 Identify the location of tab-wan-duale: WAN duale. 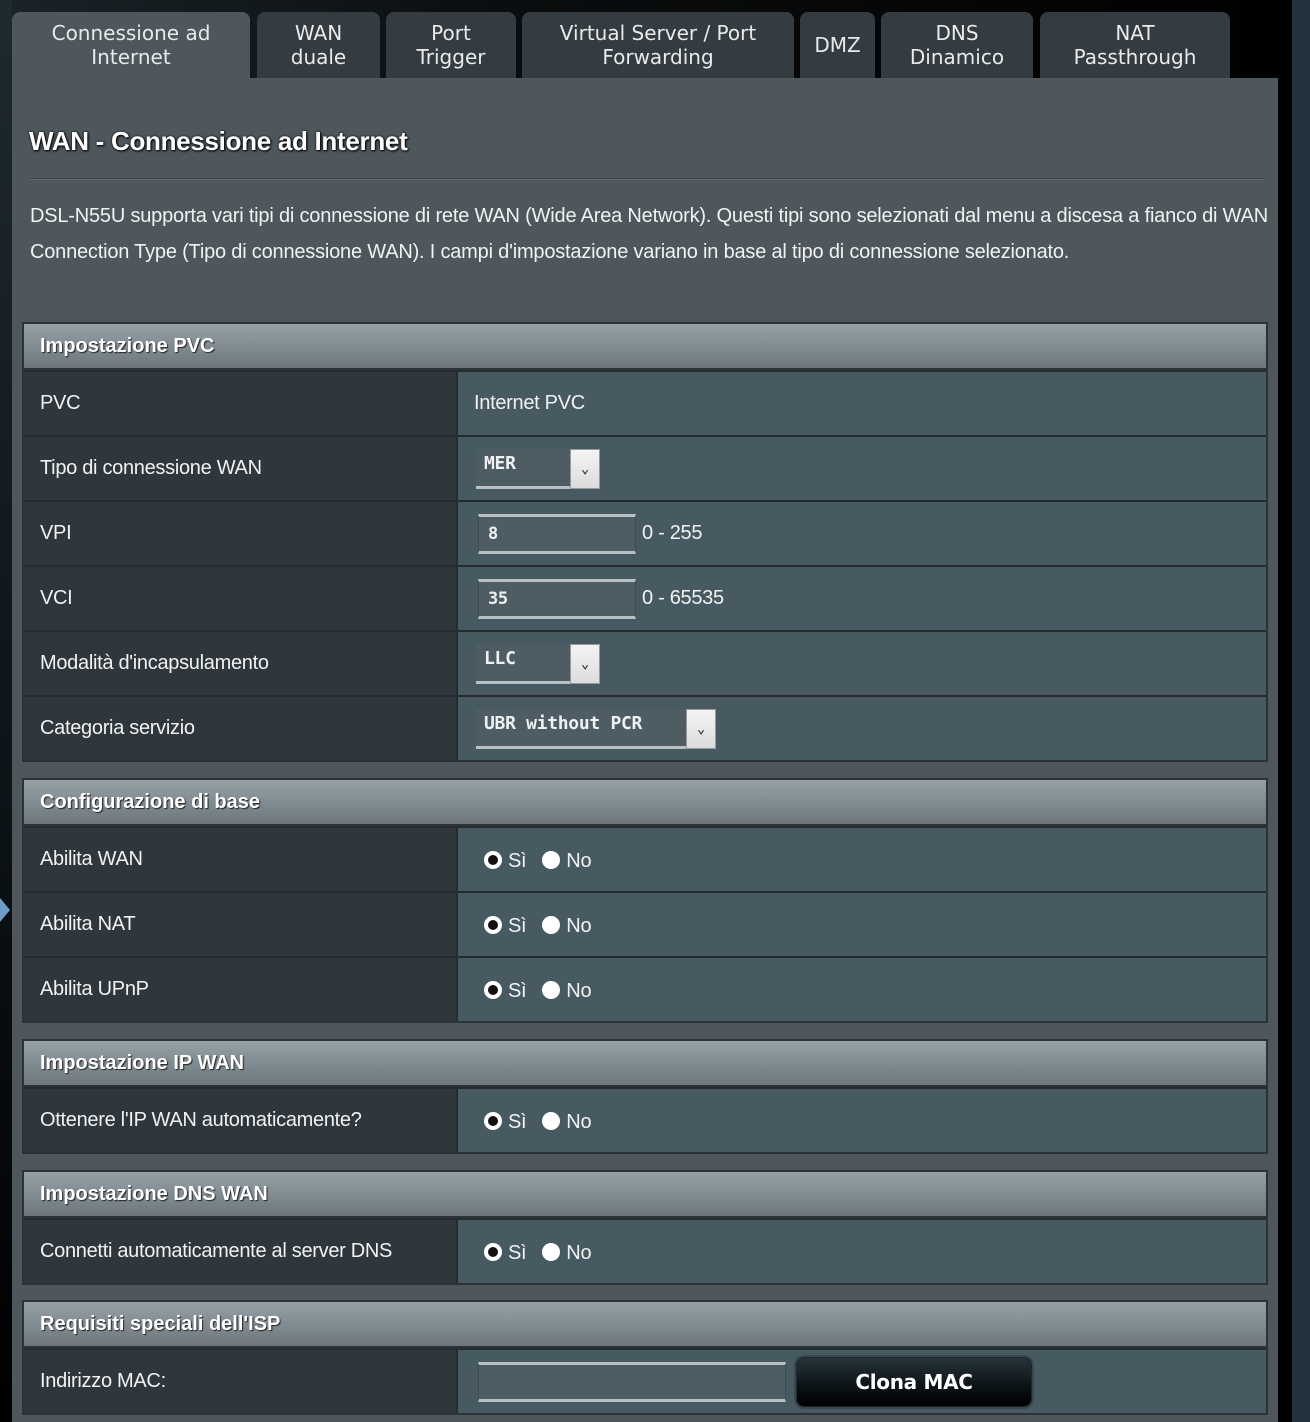
(318, 45).